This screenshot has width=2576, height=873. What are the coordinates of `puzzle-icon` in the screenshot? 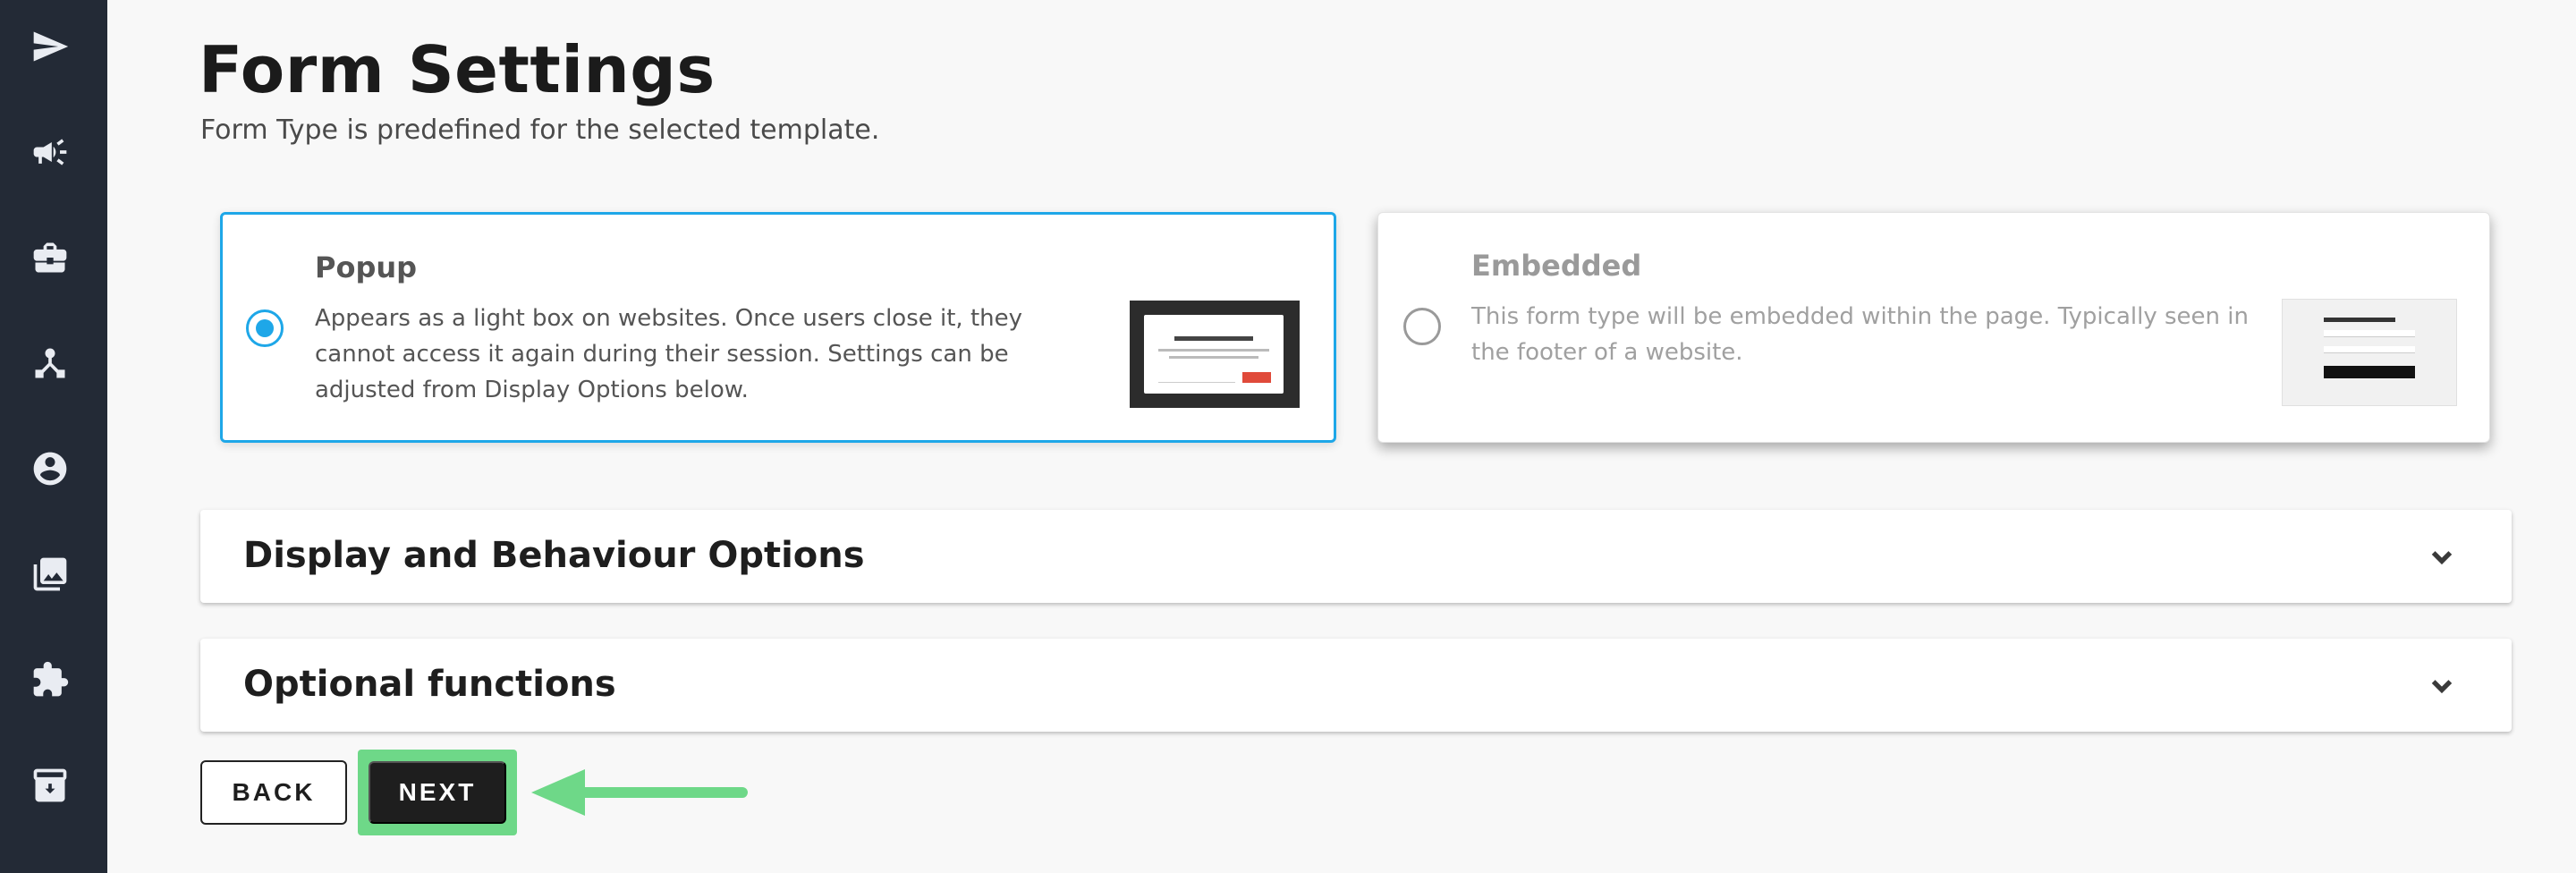 It's located at (50, 680).